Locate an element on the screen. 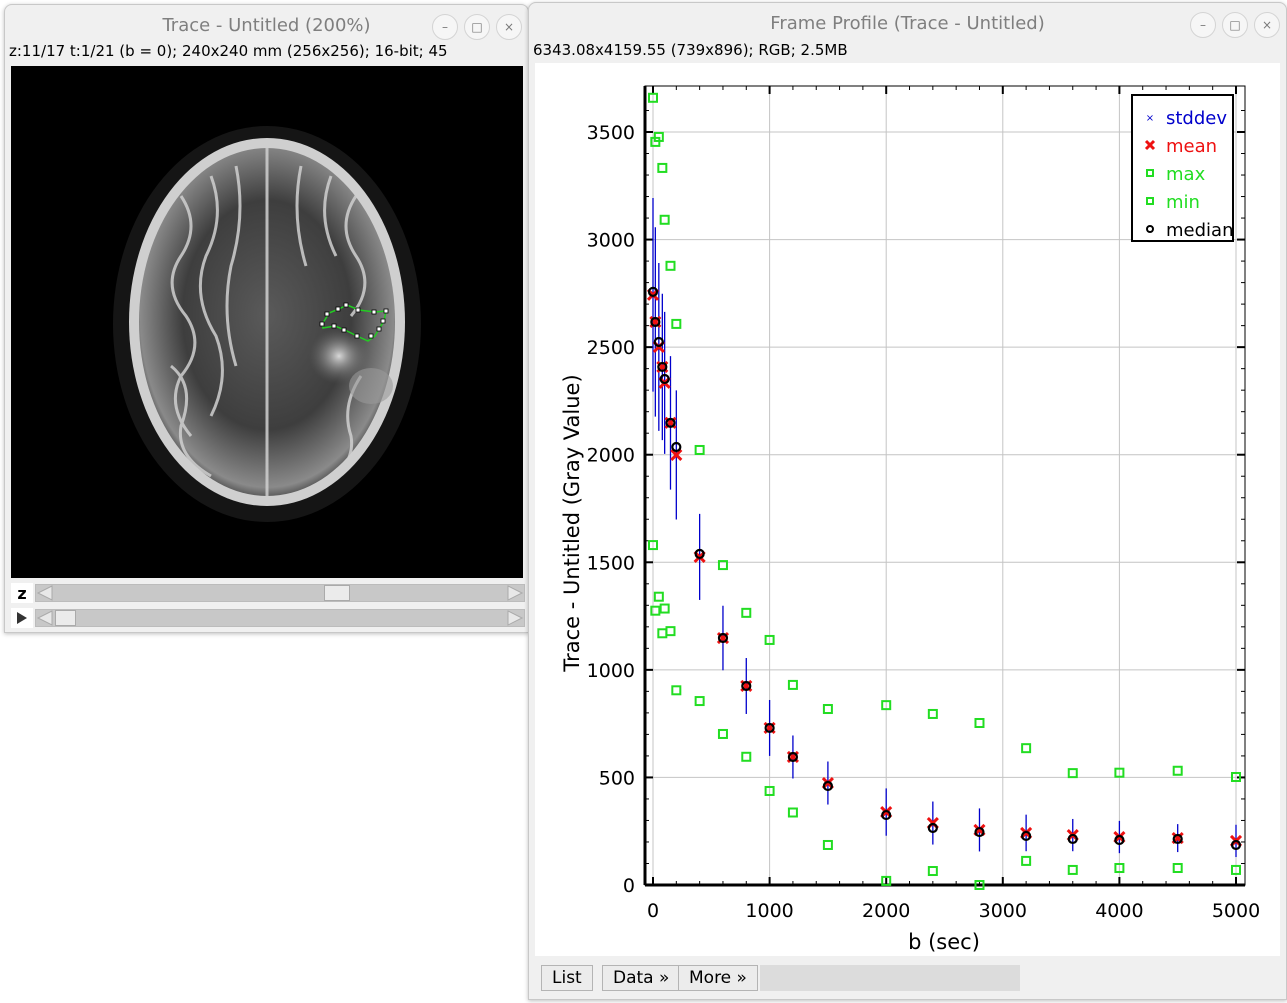 Image resolution: width=1287 pixels, height=1003 pixels. x-axis-label: b (sec) is located at coordinates (944, 942).